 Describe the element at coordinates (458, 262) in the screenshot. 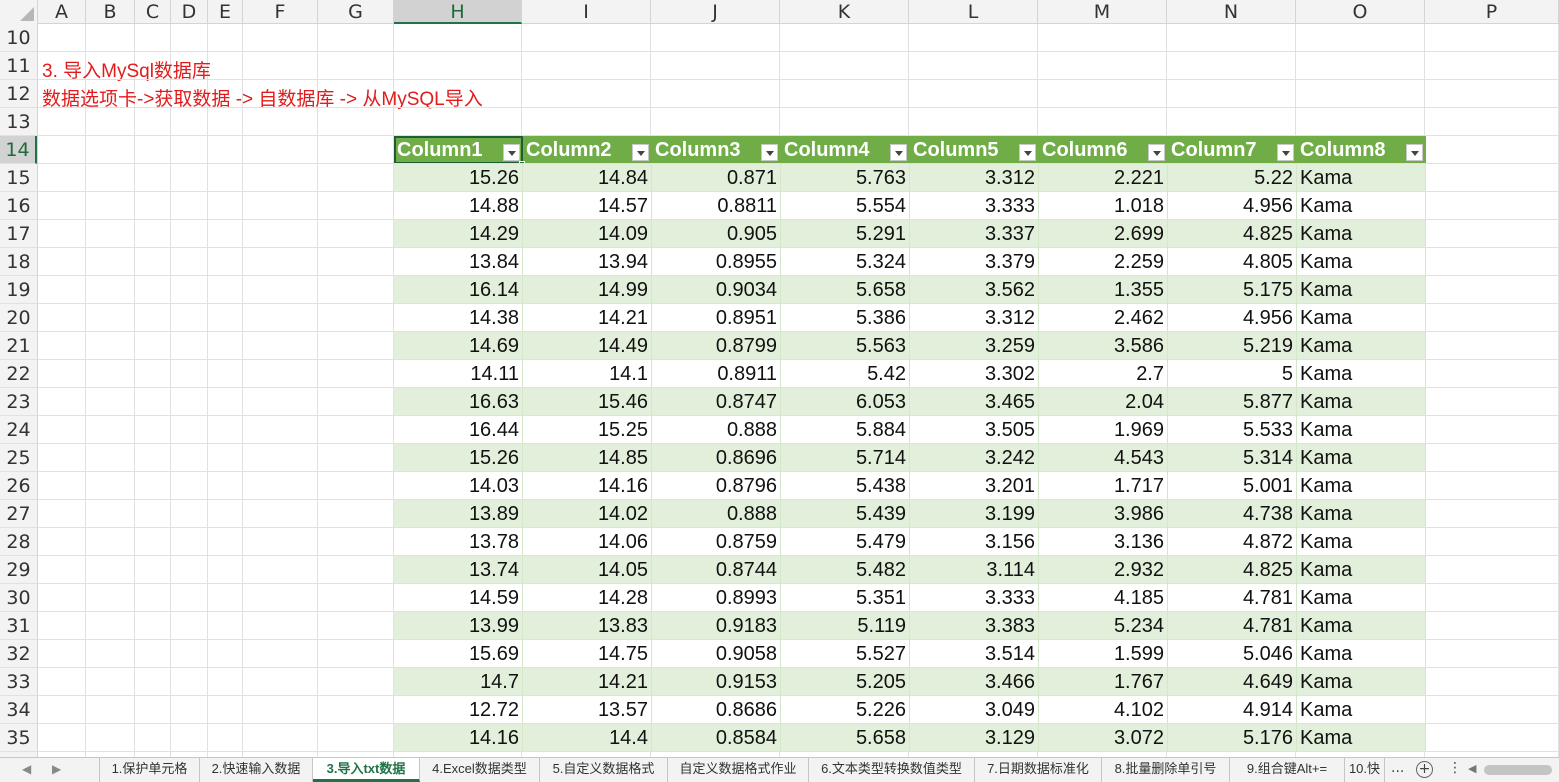

I see `table-cell: 13.84` at that location.